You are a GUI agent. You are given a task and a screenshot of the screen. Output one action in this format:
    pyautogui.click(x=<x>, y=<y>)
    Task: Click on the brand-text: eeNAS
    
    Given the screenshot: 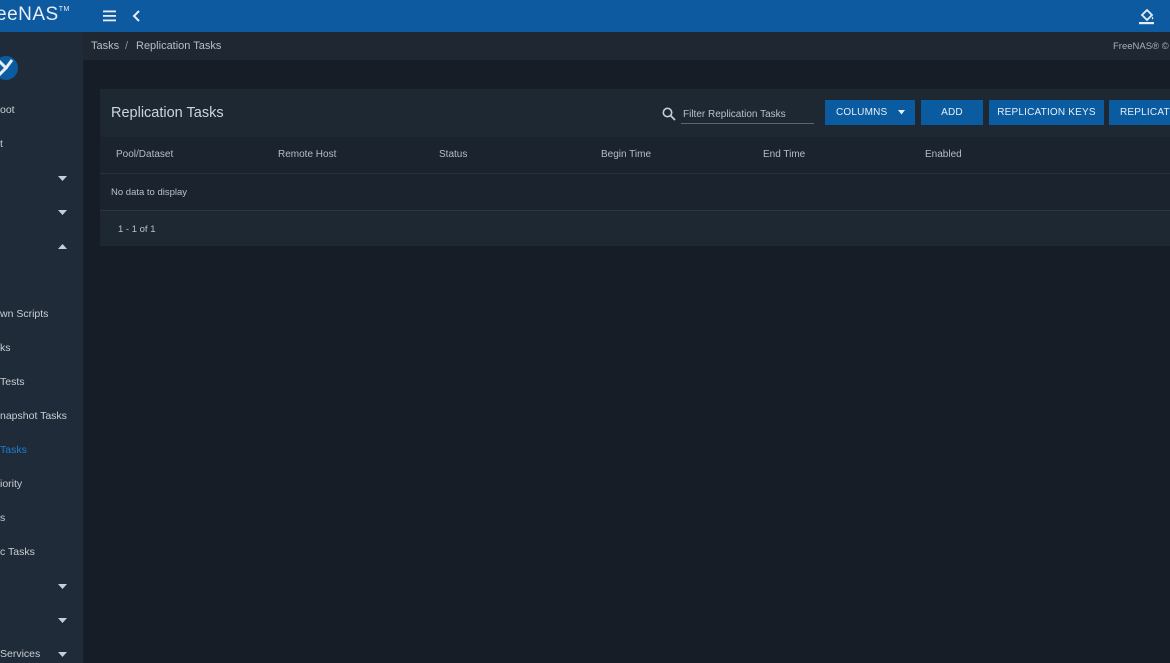 What is the action you would take?
    pyautogui.click(x=29, y=14)
    